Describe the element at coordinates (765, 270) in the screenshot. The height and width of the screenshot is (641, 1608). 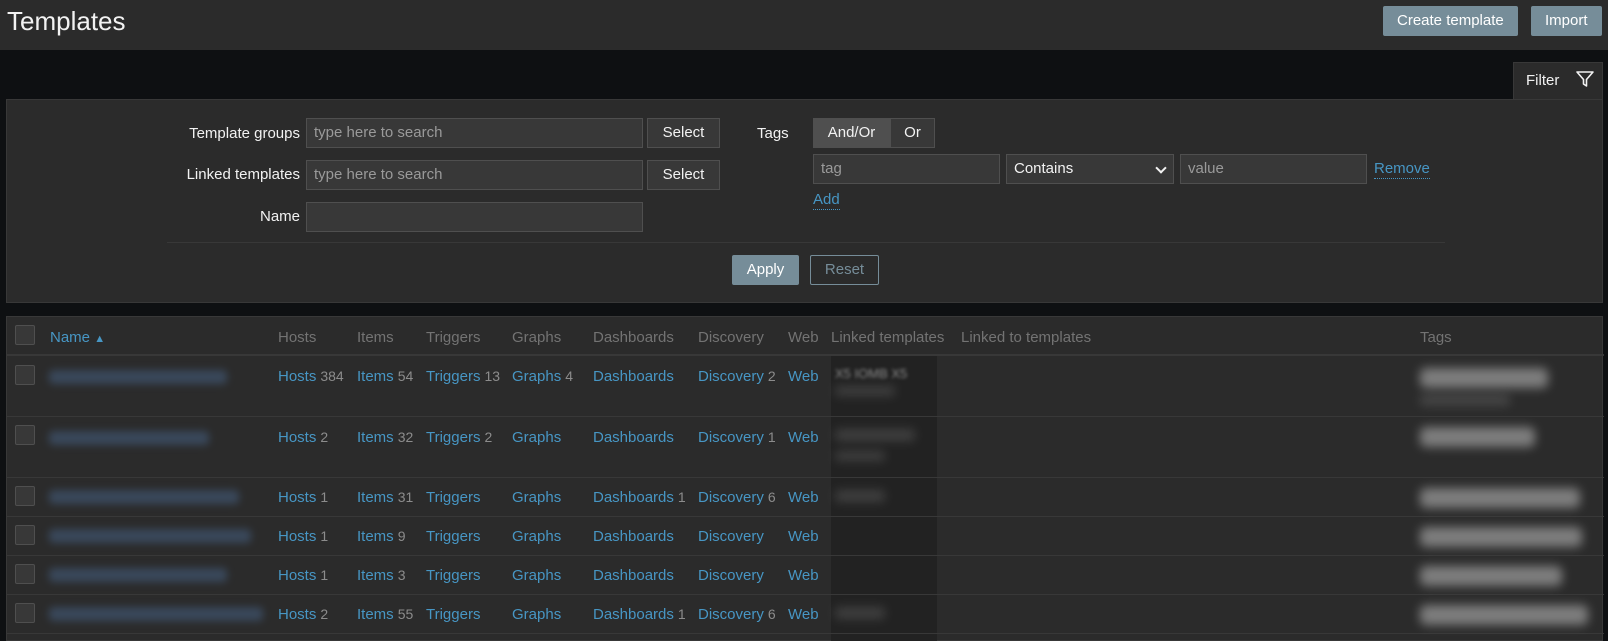
I see `apply-button: Apply` at that location.